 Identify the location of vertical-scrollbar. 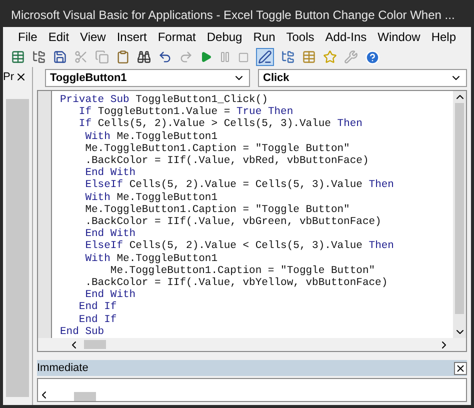
(459, 214).